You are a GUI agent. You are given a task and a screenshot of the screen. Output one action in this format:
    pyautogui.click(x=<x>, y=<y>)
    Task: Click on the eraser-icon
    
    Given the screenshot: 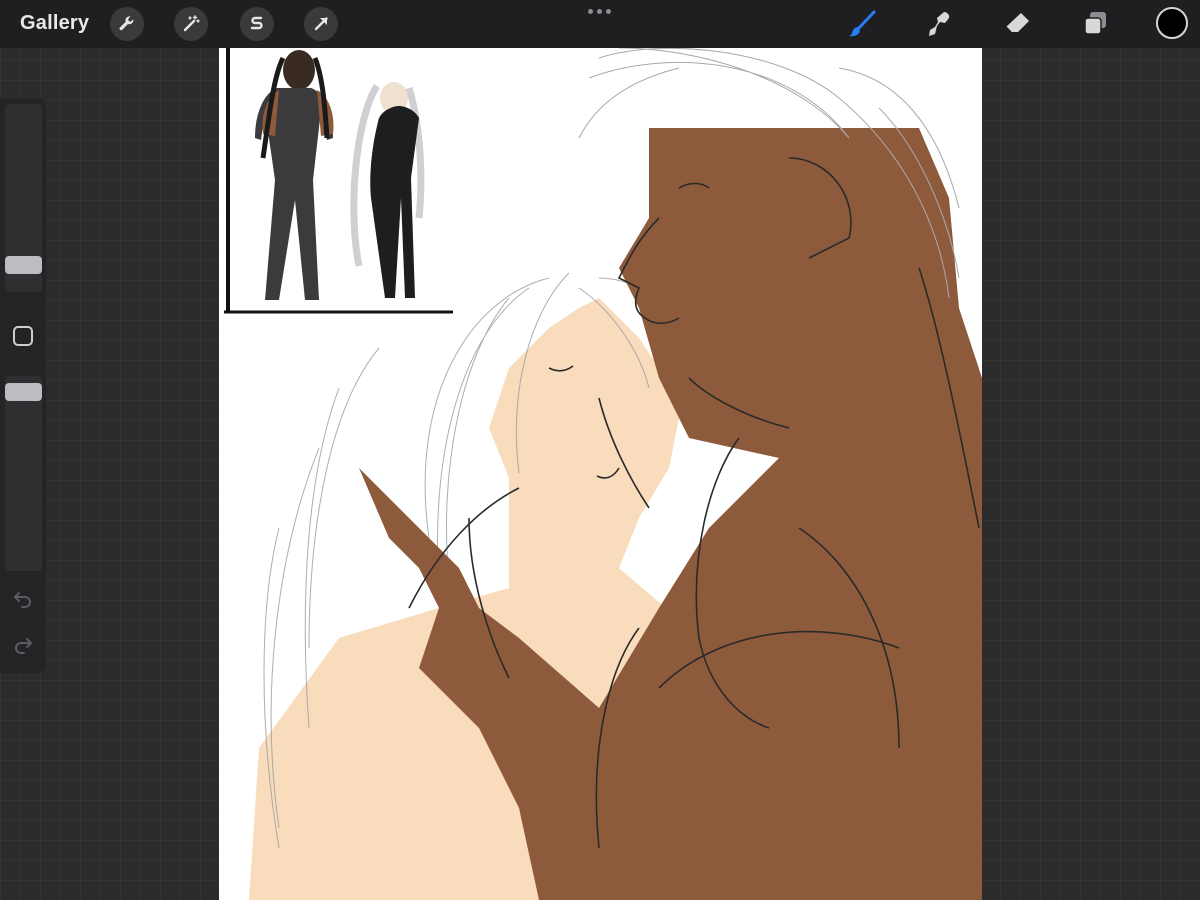 What is the action you would take?
    pyautogui.click(x=1017, y=23)
    